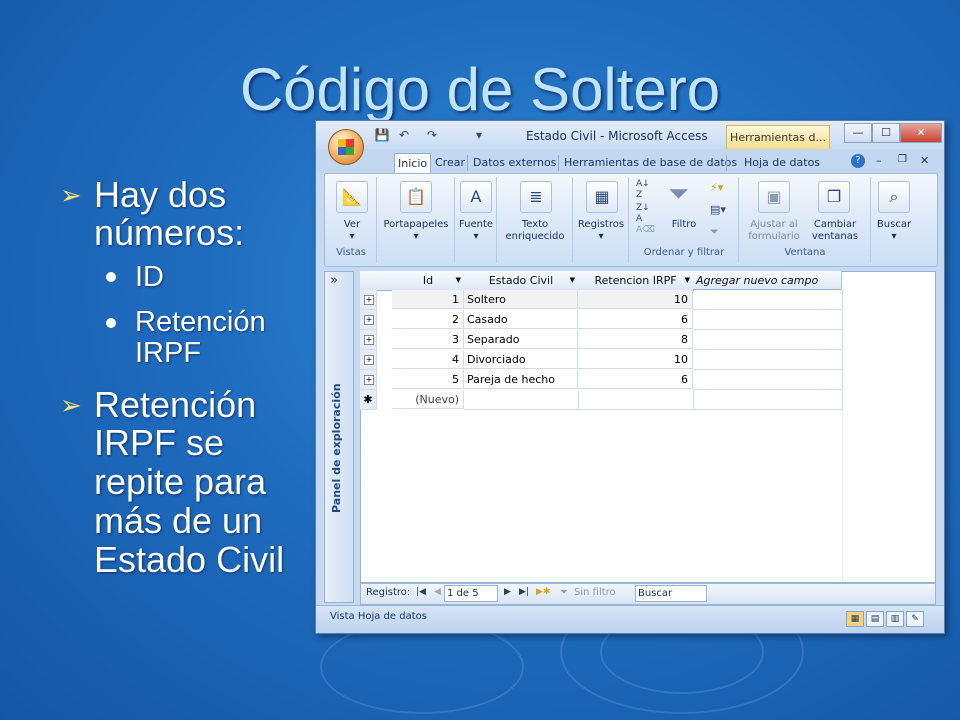 This screenshot has width=960, height=720. Describe the element at coordinates (767, 280) in the screenshot. I see `column-header-add-field: Agregar nuevo campo` at that location.